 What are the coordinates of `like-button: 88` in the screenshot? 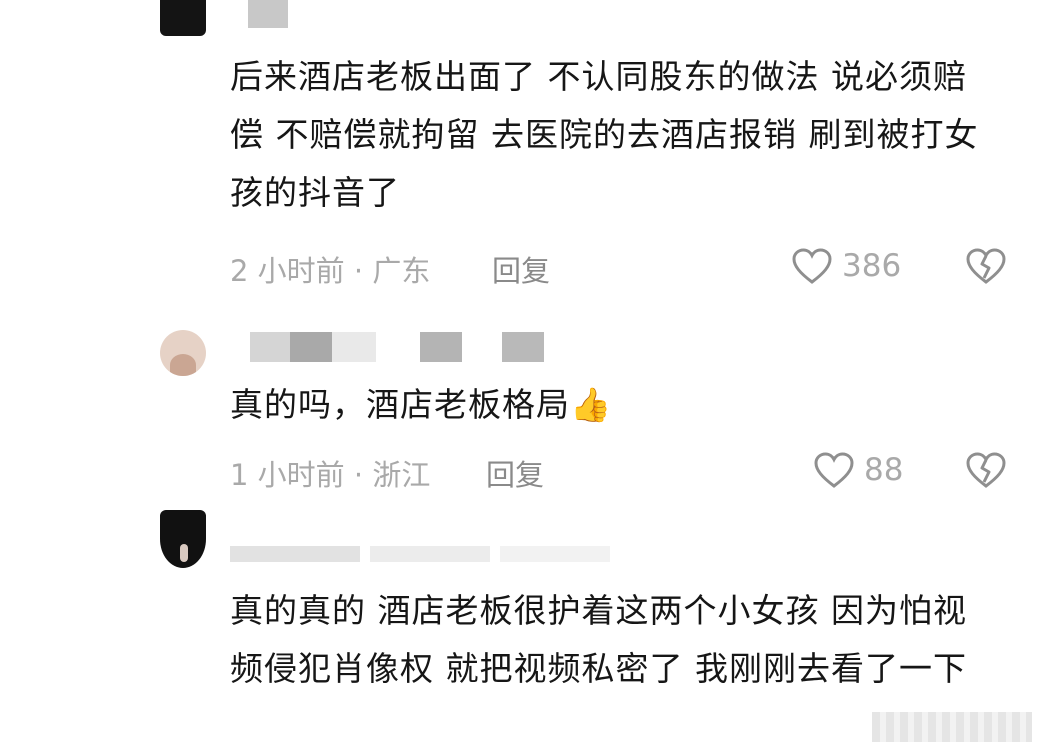 It's located at (857, 470).